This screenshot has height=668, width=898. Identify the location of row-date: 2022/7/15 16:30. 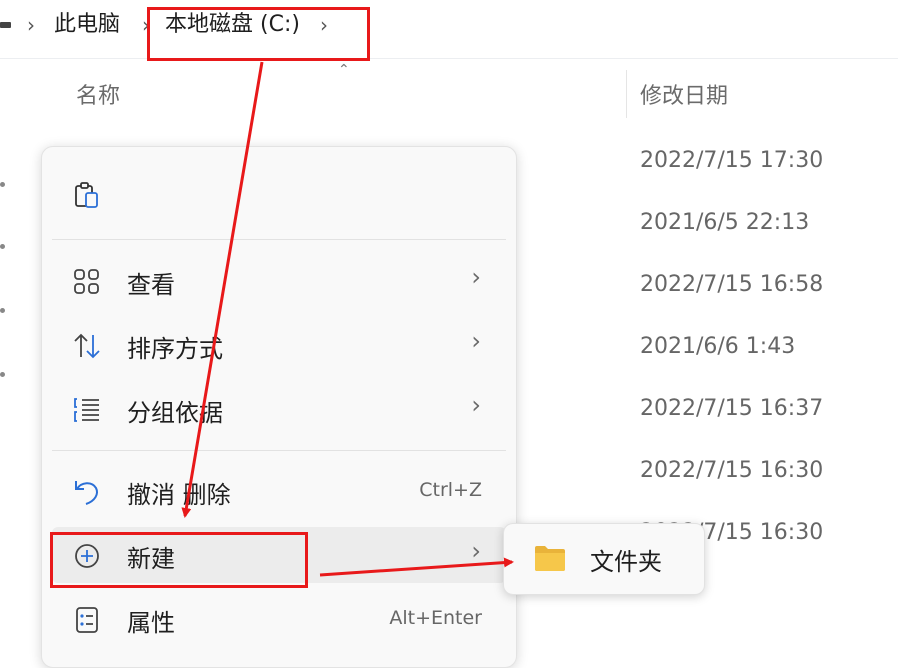
(732, 470).